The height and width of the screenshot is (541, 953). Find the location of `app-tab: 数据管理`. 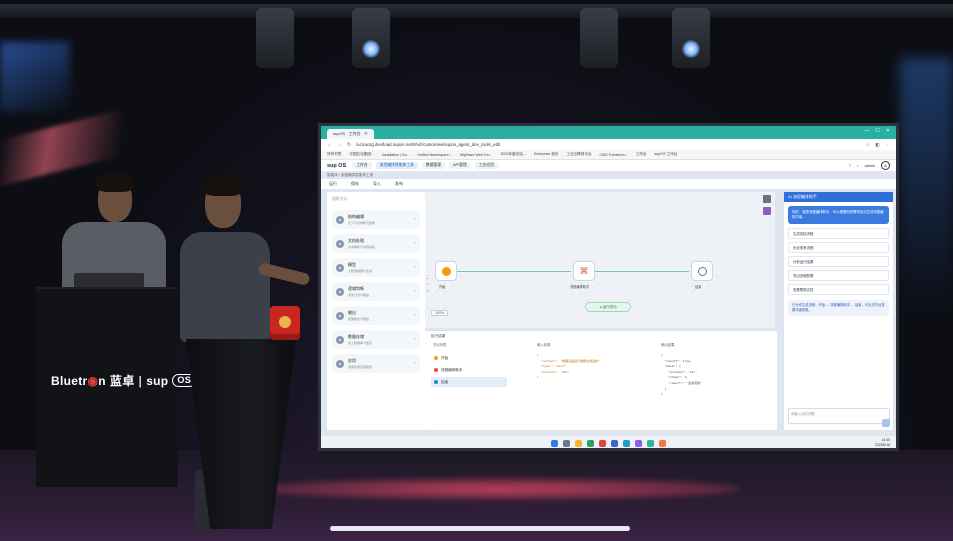

app-tab: 数据管理 is located at coordinates (433, 165).